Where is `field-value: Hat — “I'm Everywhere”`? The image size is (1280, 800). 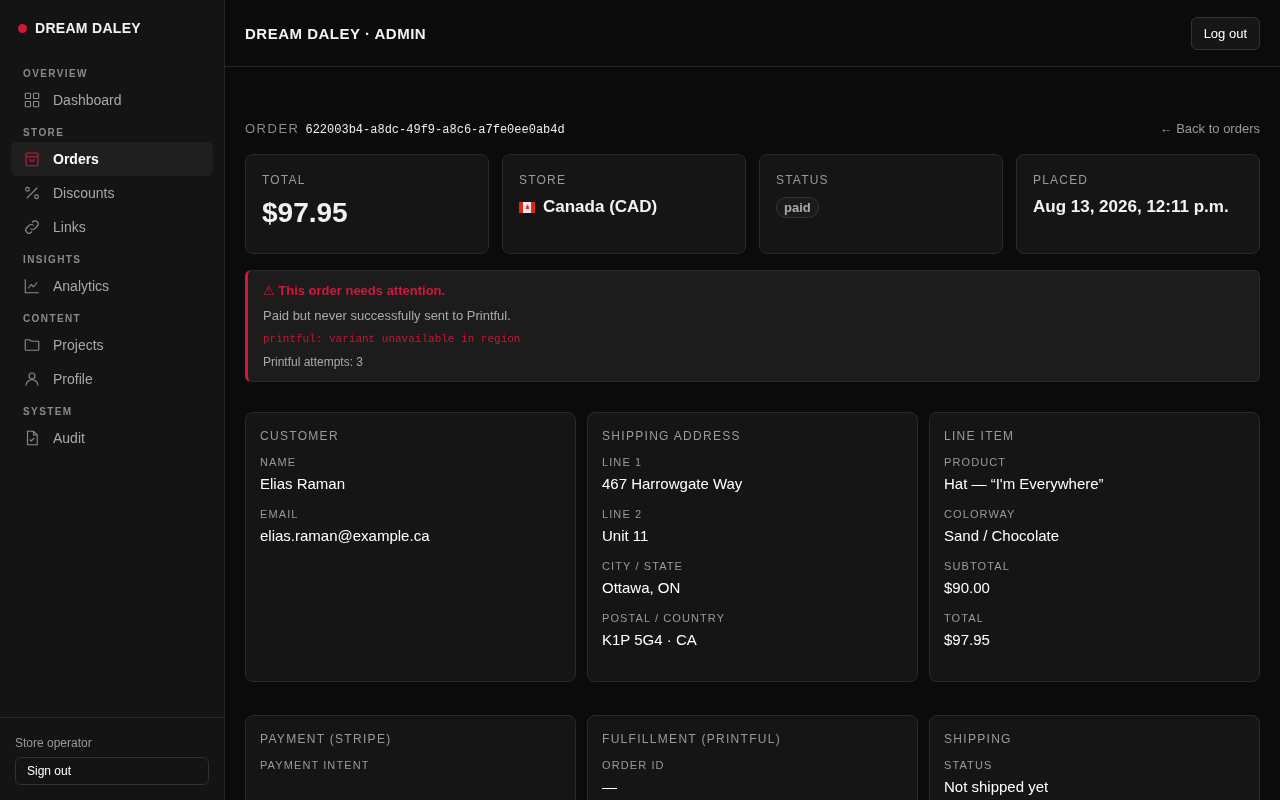
field-value: Hat — “I'm Everywhere” is located at coordinates (1024, 483).